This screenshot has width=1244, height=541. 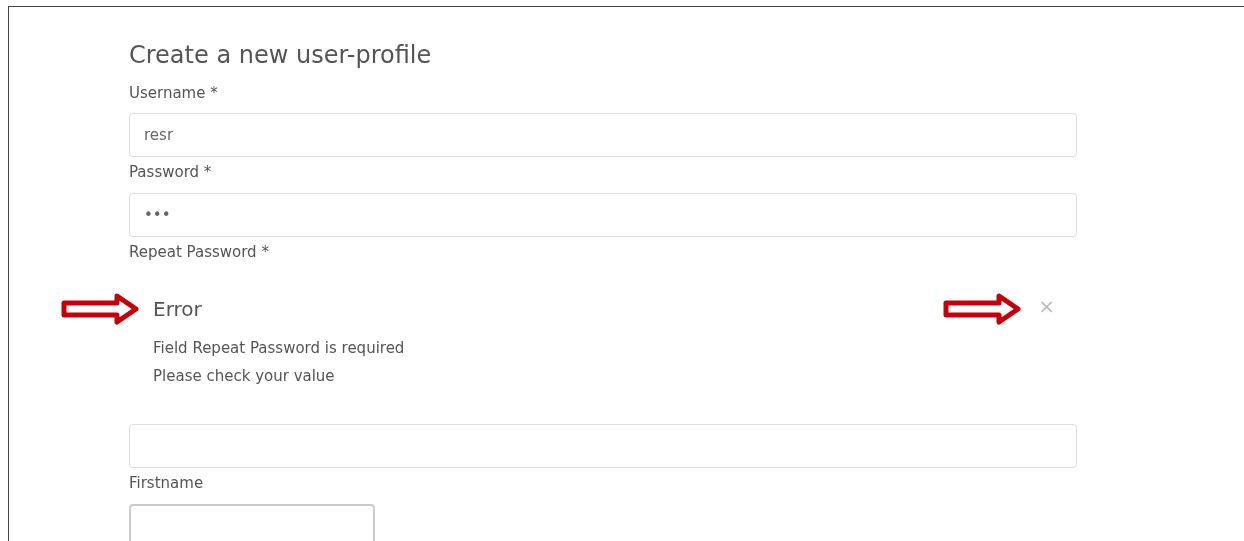 What do you see at coordinates (603, 135) in the screenshot?
I see `input-field: resr` at bounding box center [603, 135].